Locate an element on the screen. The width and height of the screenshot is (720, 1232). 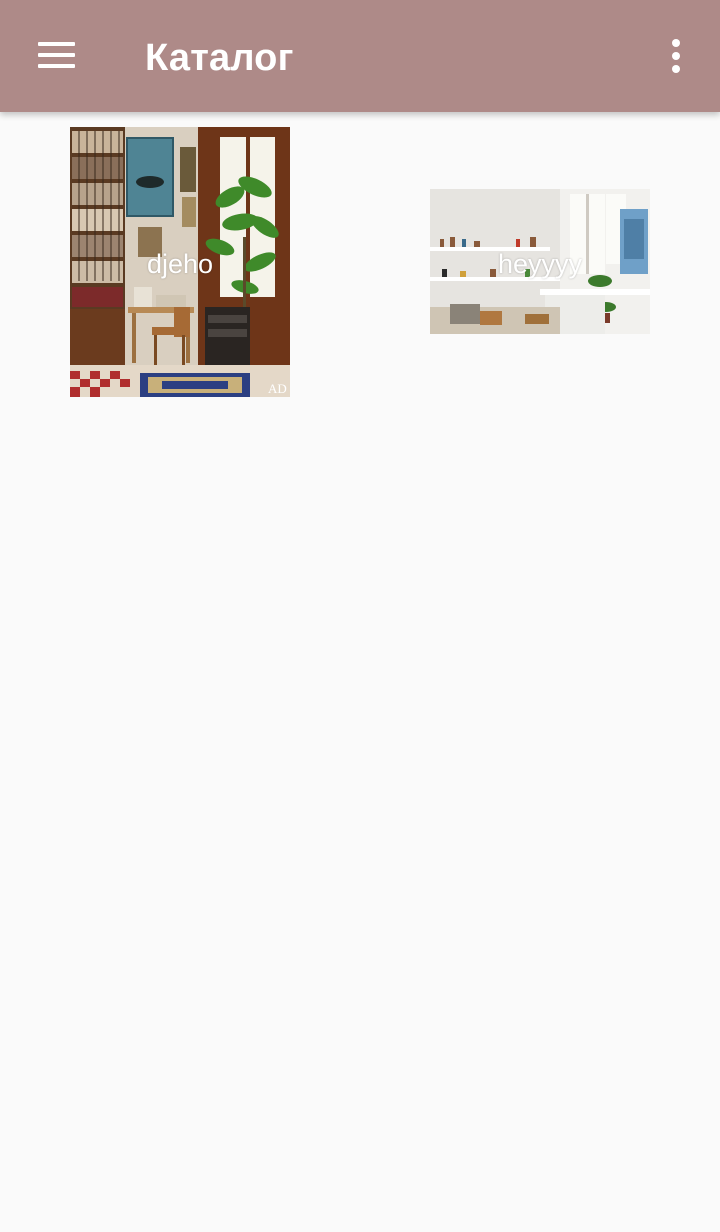
catalog-item-label: heyyyy is located at coordinates (540, 264).